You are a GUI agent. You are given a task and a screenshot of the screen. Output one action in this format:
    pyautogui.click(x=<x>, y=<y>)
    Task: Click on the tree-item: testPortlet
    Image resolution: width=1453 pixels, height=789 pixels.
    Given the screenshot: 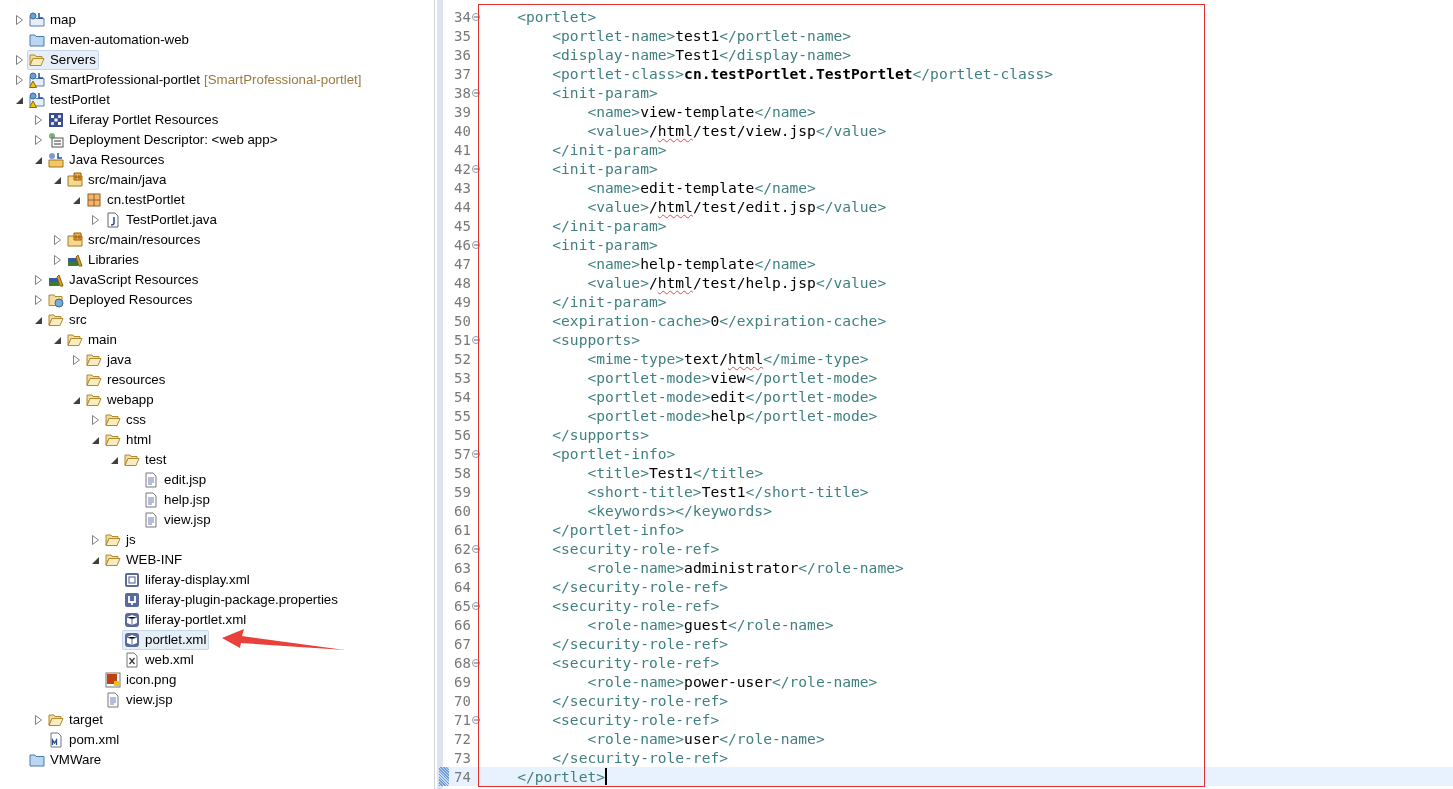 What is the action you would take?
    pyautogui.click(x=70, y=100)
    